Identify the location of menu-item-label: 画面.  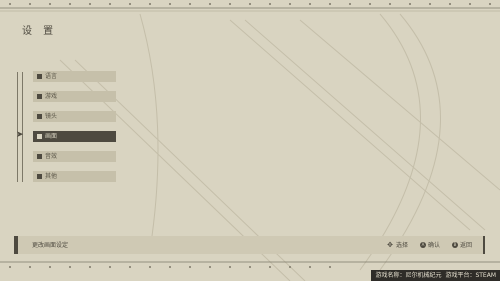
(51, 136).